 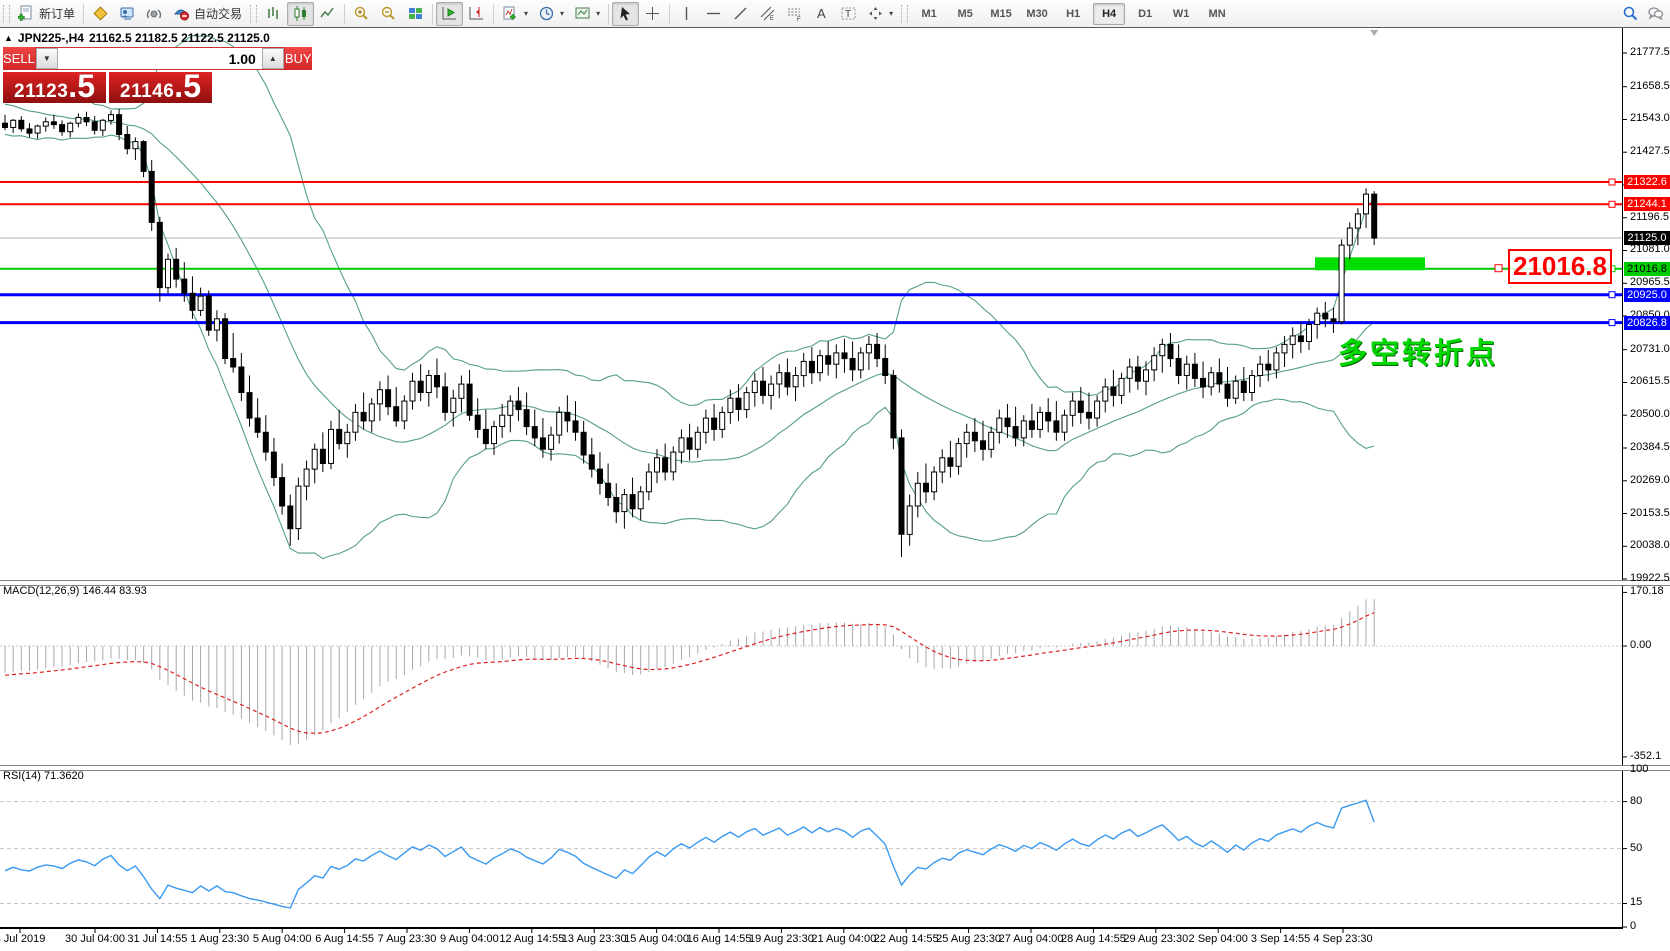 What do you see at coordinates (719, 939) in the screenshot?
I see `time-axis-label: 16 Aug 14:55` at bounding box center [719, 939].